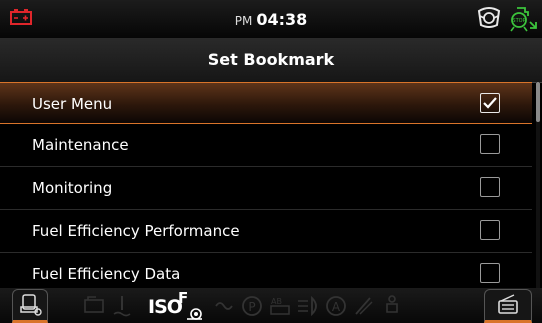  What do you see at coordinates (243, 21) in the screenshot?
I see `clock-ampm: PM` at bounding box center [243, 21].